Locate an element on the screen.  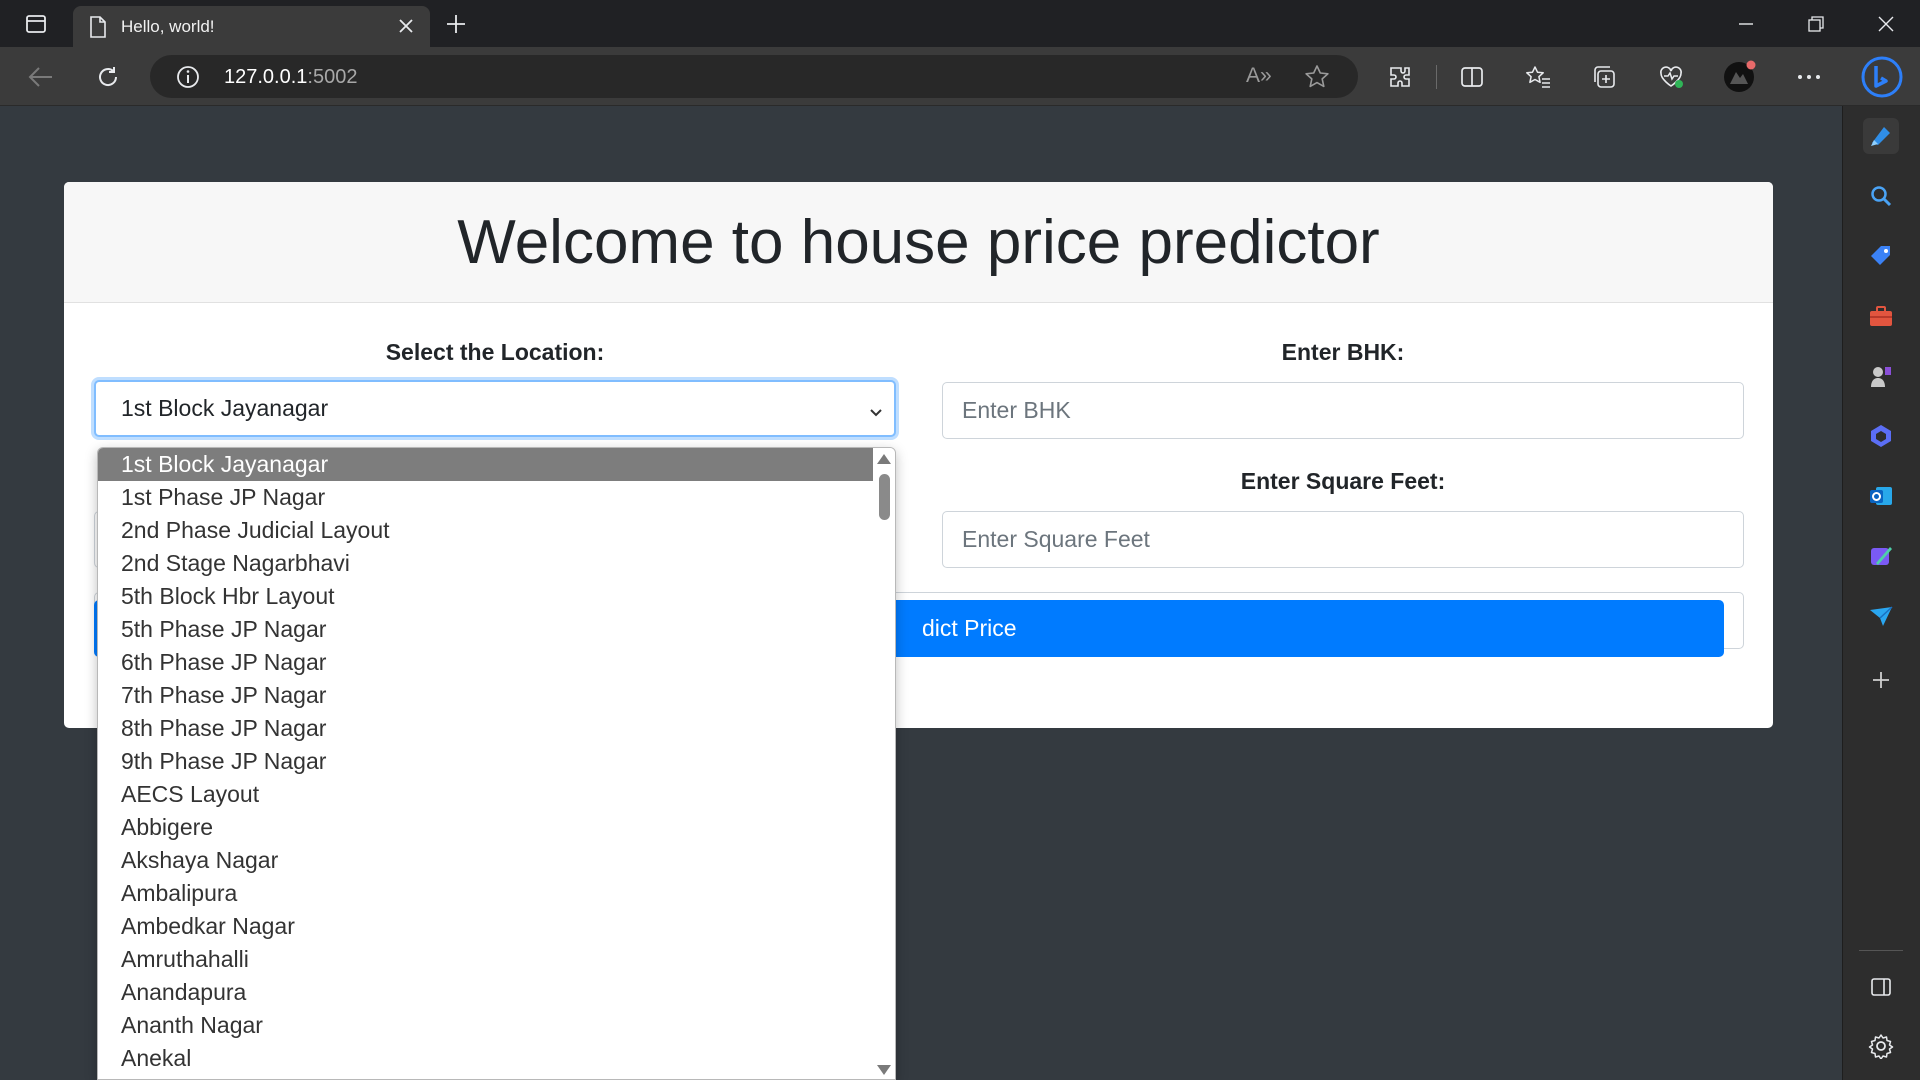
close-tab-icon is located at coordinates (406, 26).